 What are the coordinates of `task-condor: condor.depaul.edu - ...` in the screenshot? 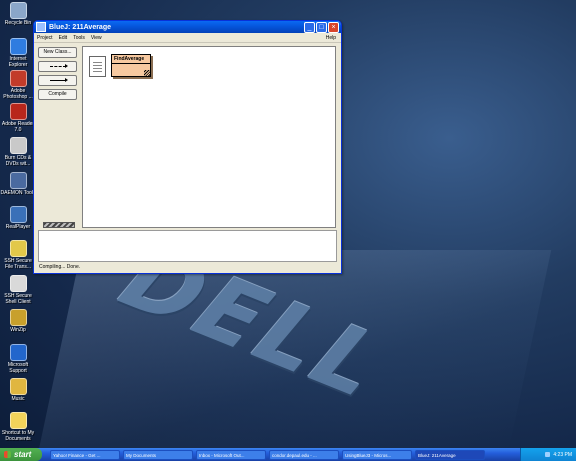 It's located at (304, 454).